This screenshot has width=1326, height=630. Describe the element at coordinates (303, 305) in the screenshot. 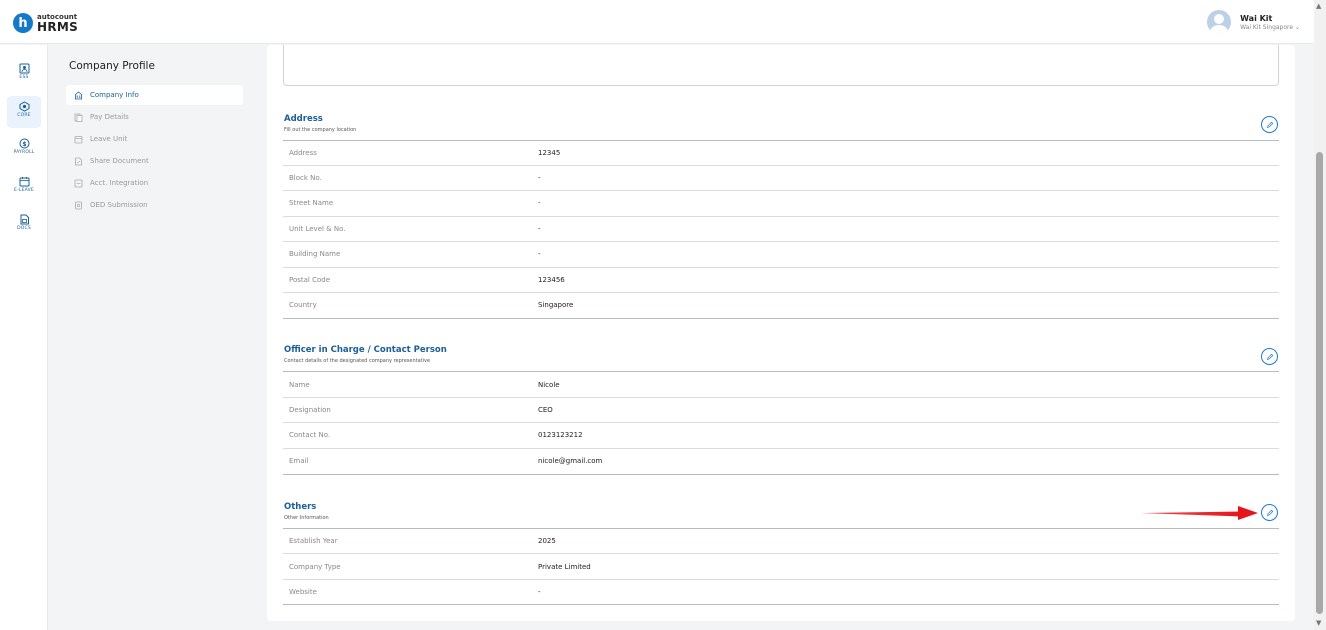

I see `country-label: Country` at that location.